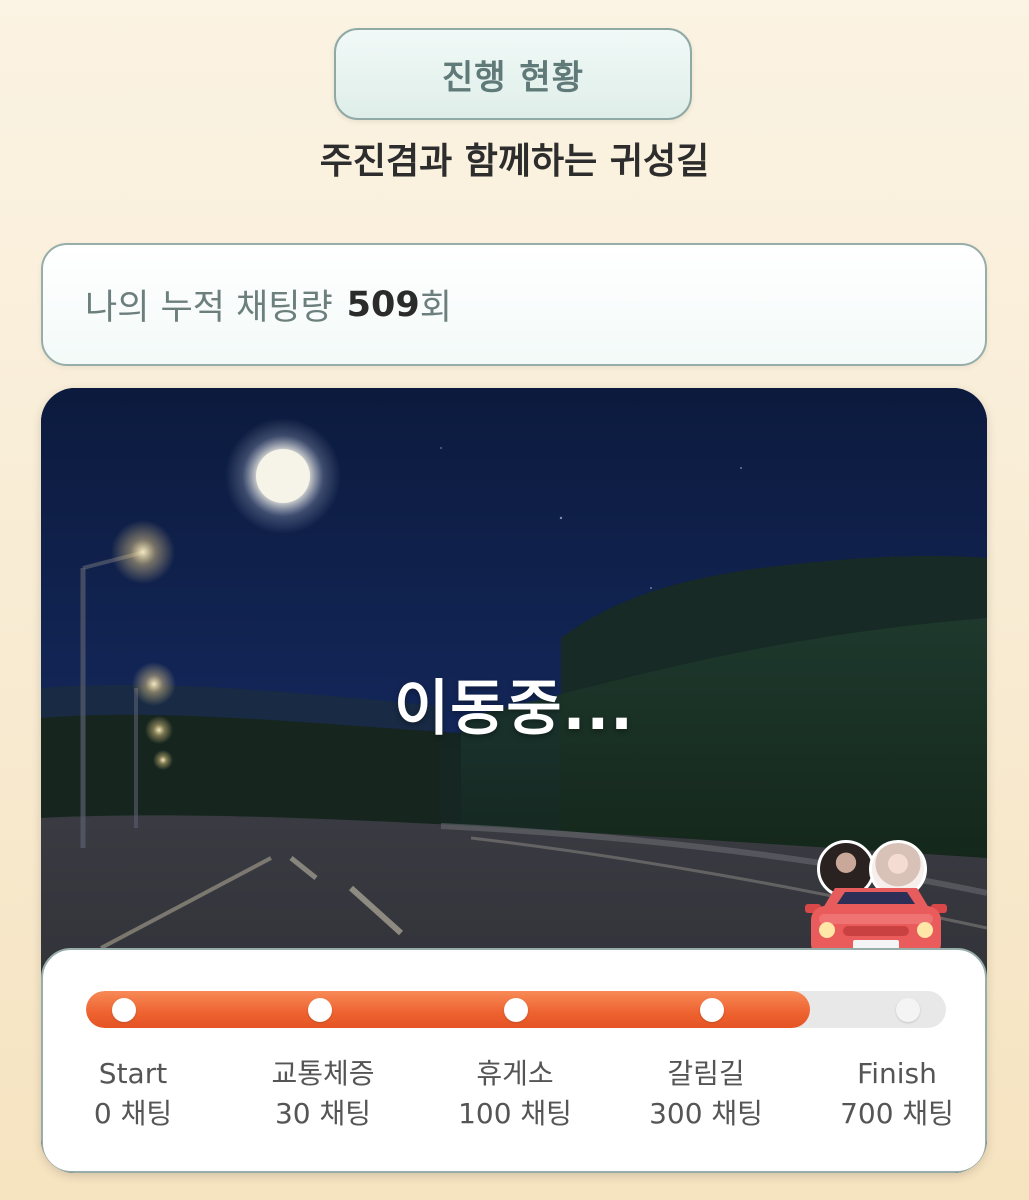 The width and height of the screenshot is (1029, 1200). I want to click on milestone-requirement: 100 채팅, so click(515, 1113).